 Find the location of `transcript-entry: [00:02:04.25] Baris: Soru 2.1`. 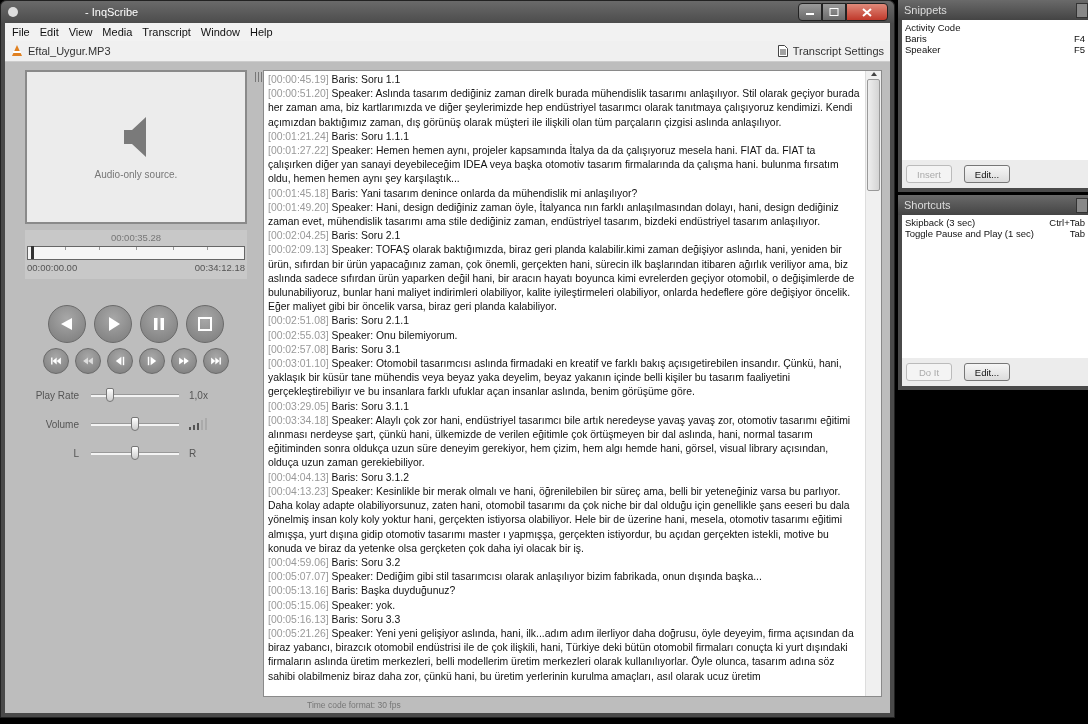

transcript-entry: [00:02:04.25] Baris: Soru 2.1 is located at coordinates (335, 236).